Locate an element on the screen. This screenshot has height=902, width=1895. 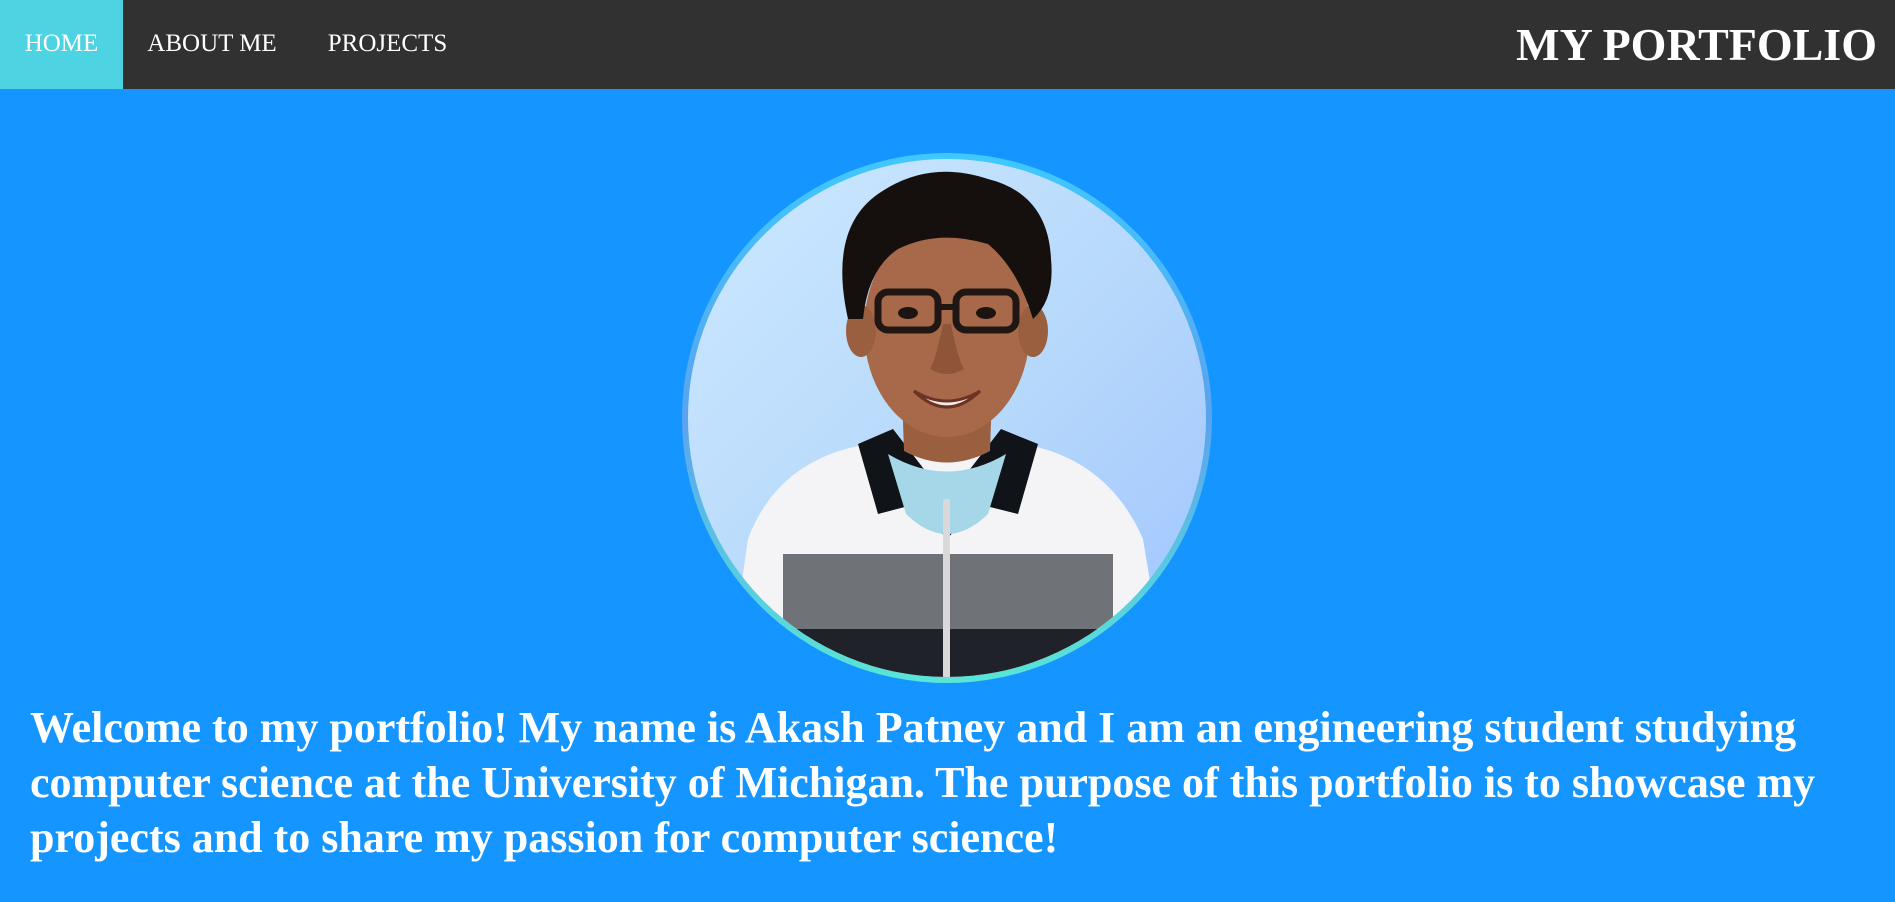
site-brand: MY PORTFOLIO is located at coordinates (1696, 44).